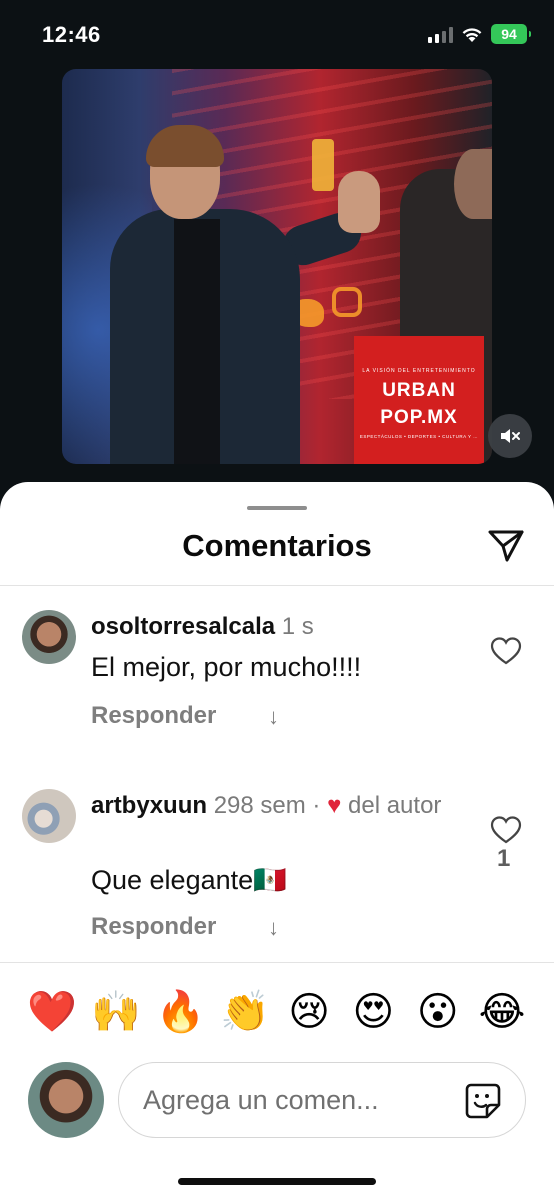  I want to click on status-time: 12:46, so click(71, 34).